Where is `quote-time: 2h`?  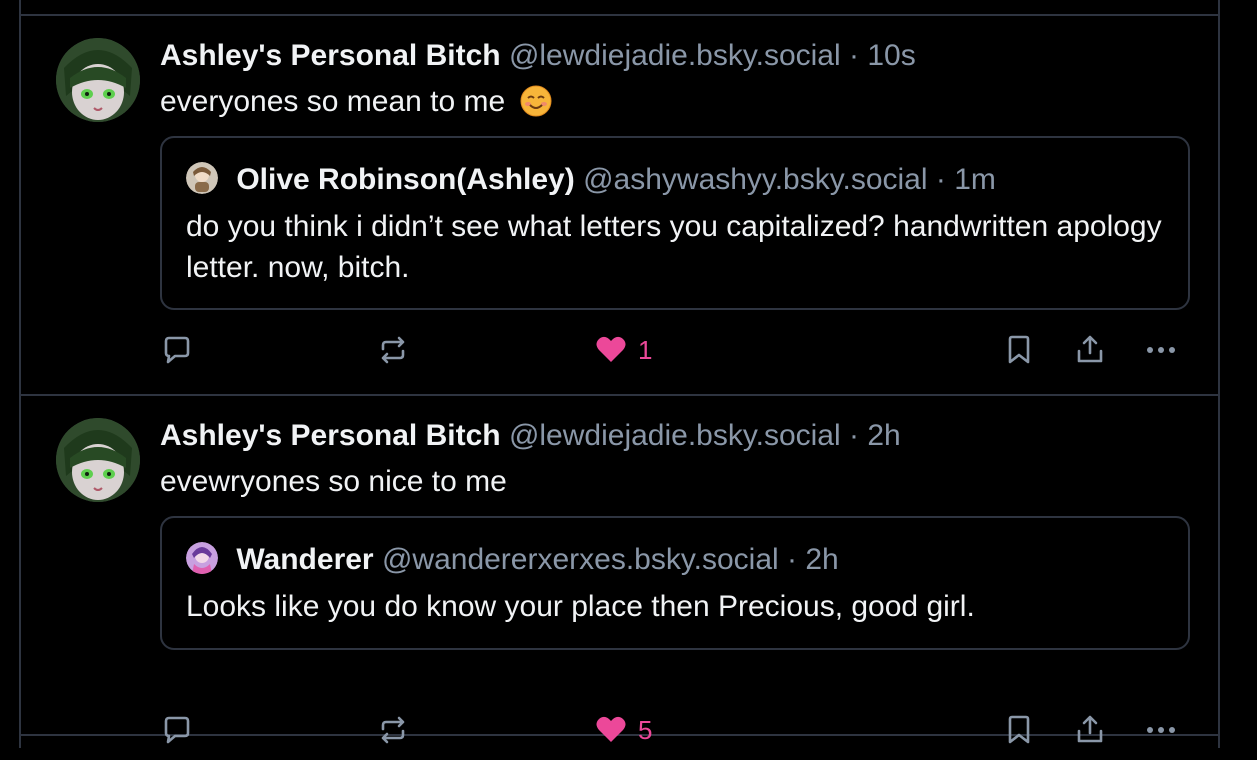
quote-time: 2h is located at coordinates (821, 559).